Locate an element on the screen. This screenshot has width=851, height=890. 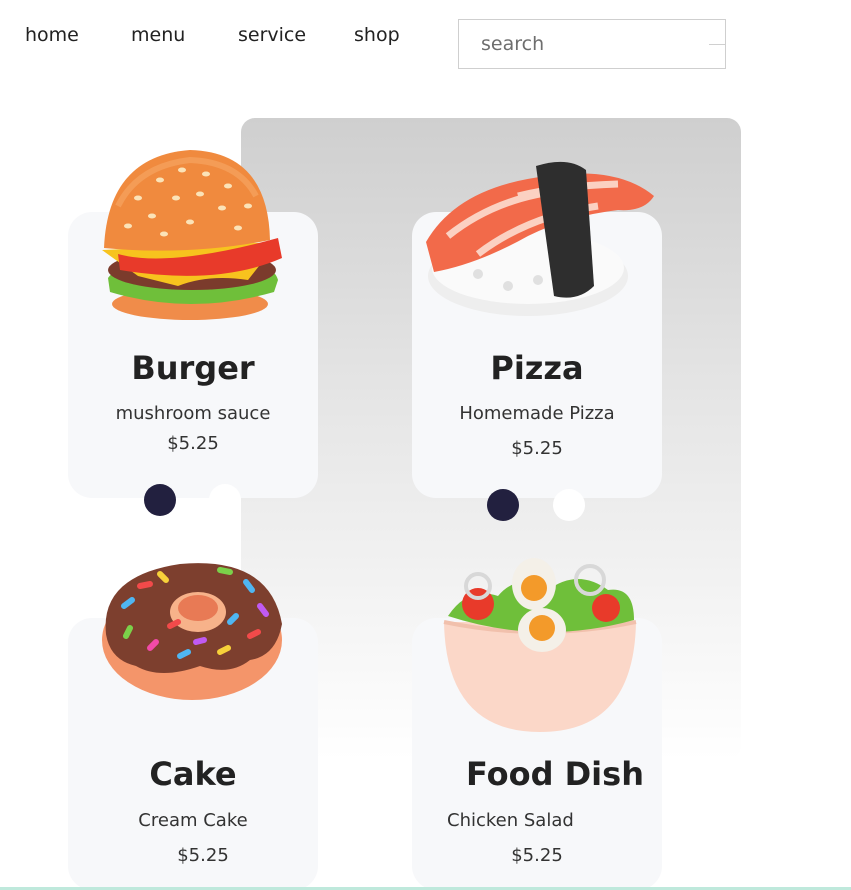
product-title: Cake is located at coordinates (193, 774).